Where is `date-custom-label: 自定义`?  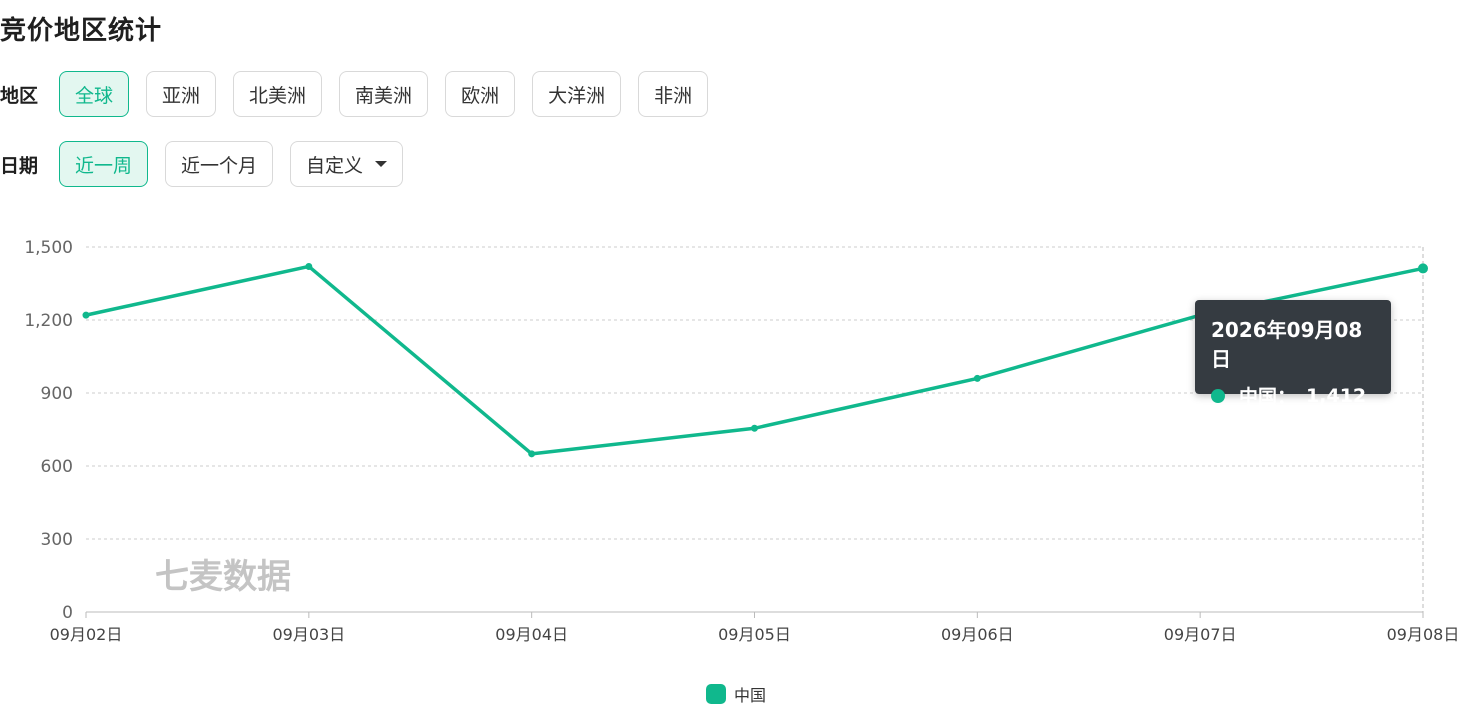 date-custom-label: 自定义 is located at coordinates (335, 165).